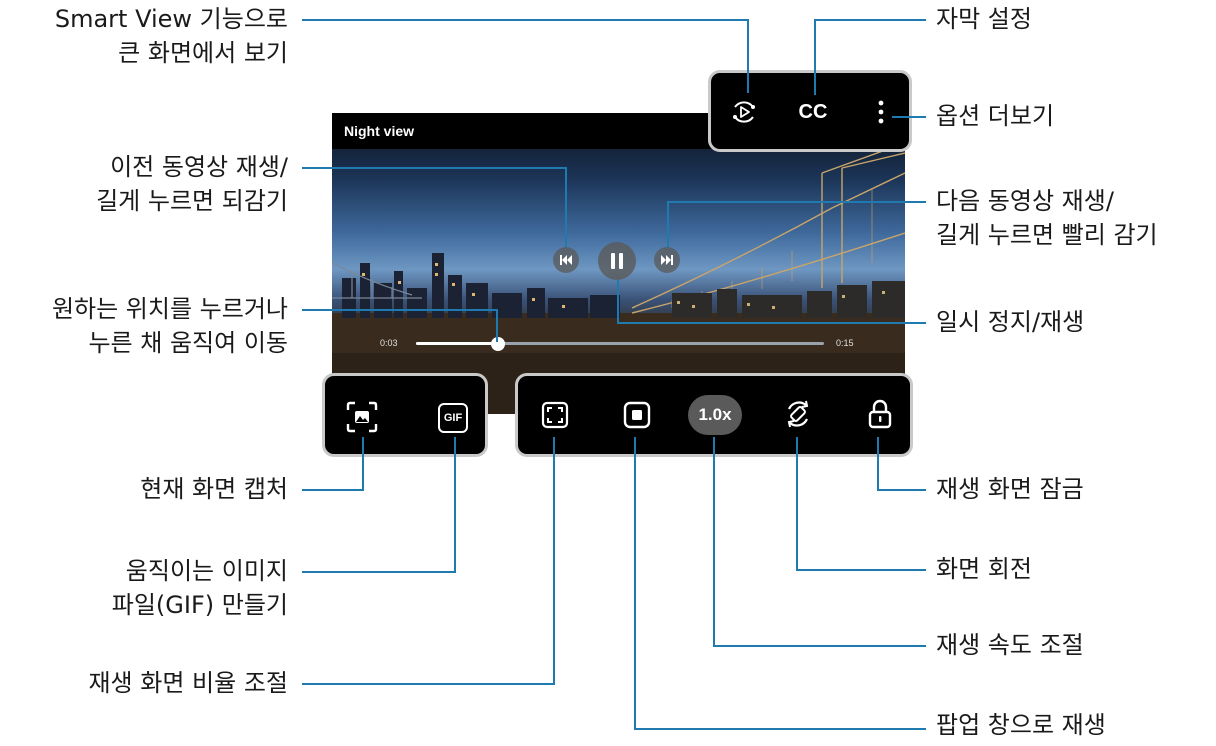 This screenshot has width=1216, height=746. I want to click on callout-capture: 현재 화면 캡처, so click(214, 489).